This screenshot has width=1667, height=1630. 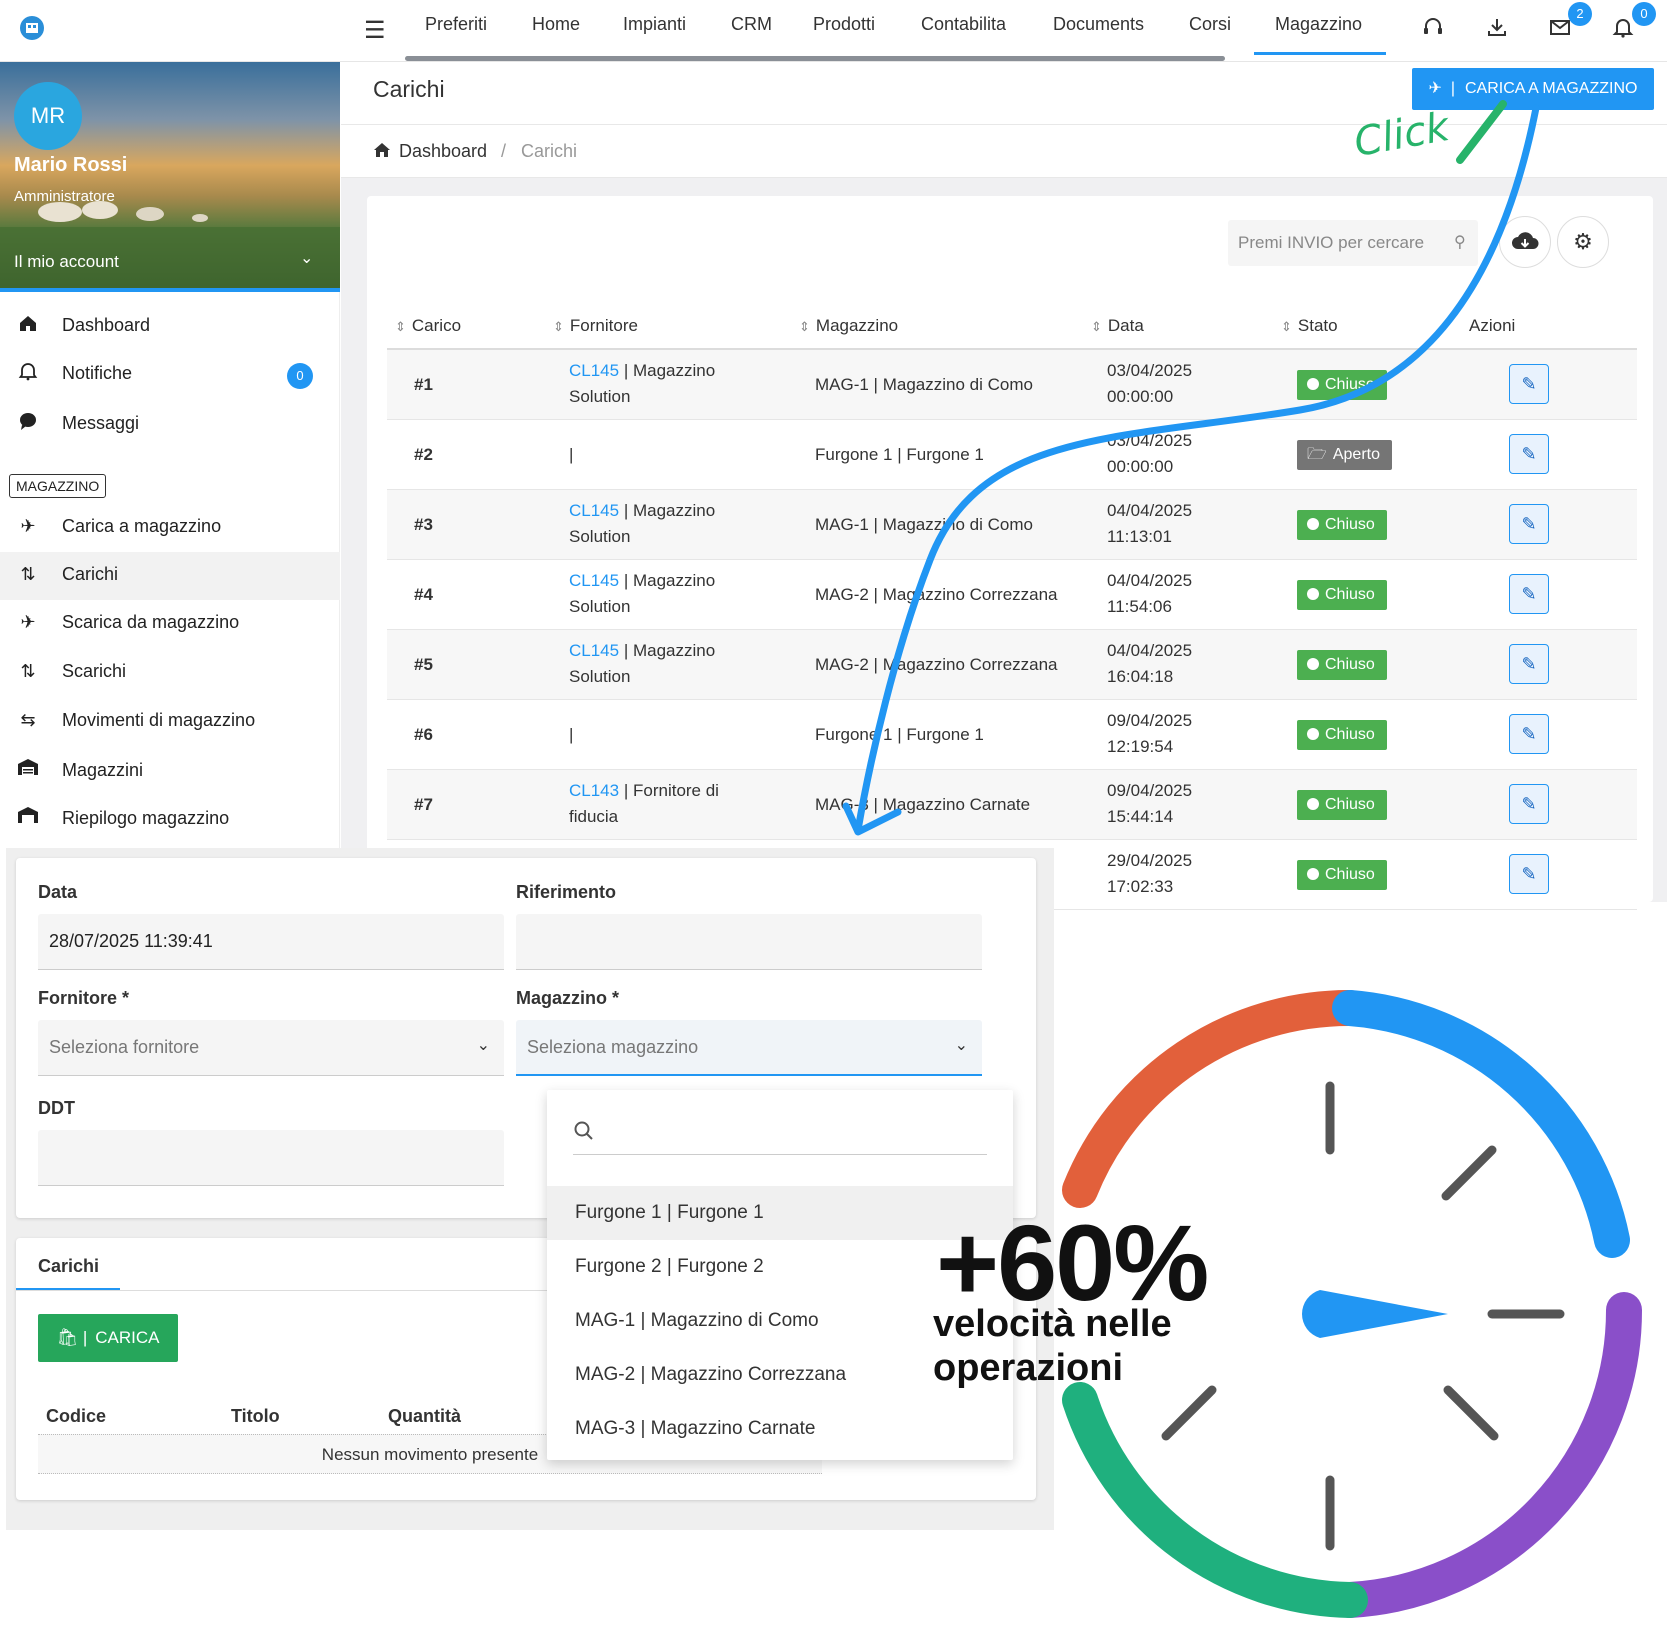 I want to click on nav-item-crm: CRM, so click(x=751, y=33).